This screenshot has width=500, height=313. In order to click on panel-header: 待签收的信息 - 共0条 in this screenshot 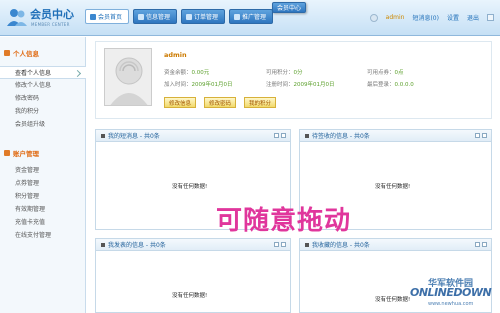, I will do `click(395, 136)`.